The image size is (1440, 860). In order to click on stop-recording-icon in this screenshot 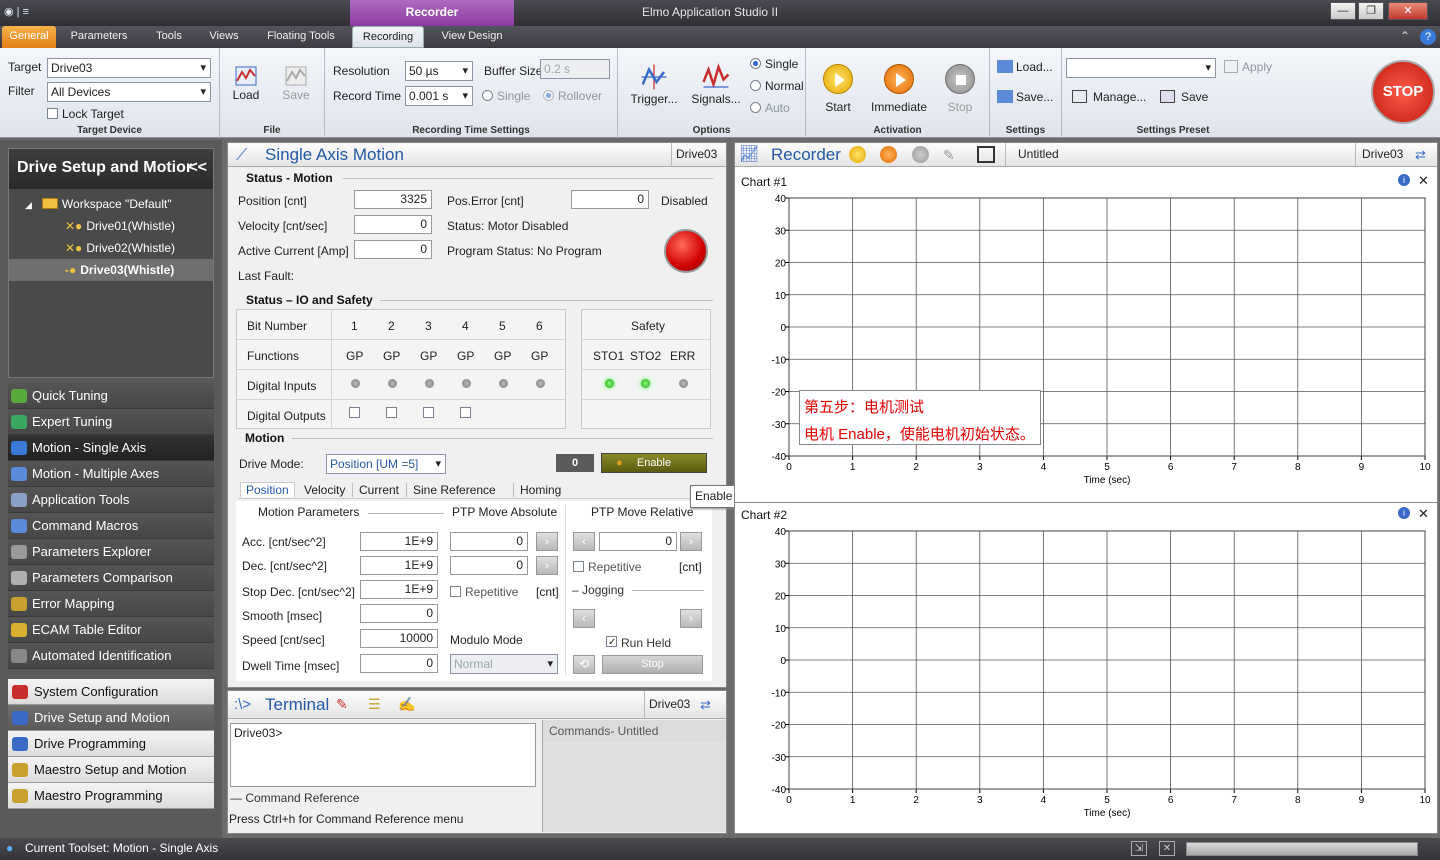, I will do `click(920, 154)`.